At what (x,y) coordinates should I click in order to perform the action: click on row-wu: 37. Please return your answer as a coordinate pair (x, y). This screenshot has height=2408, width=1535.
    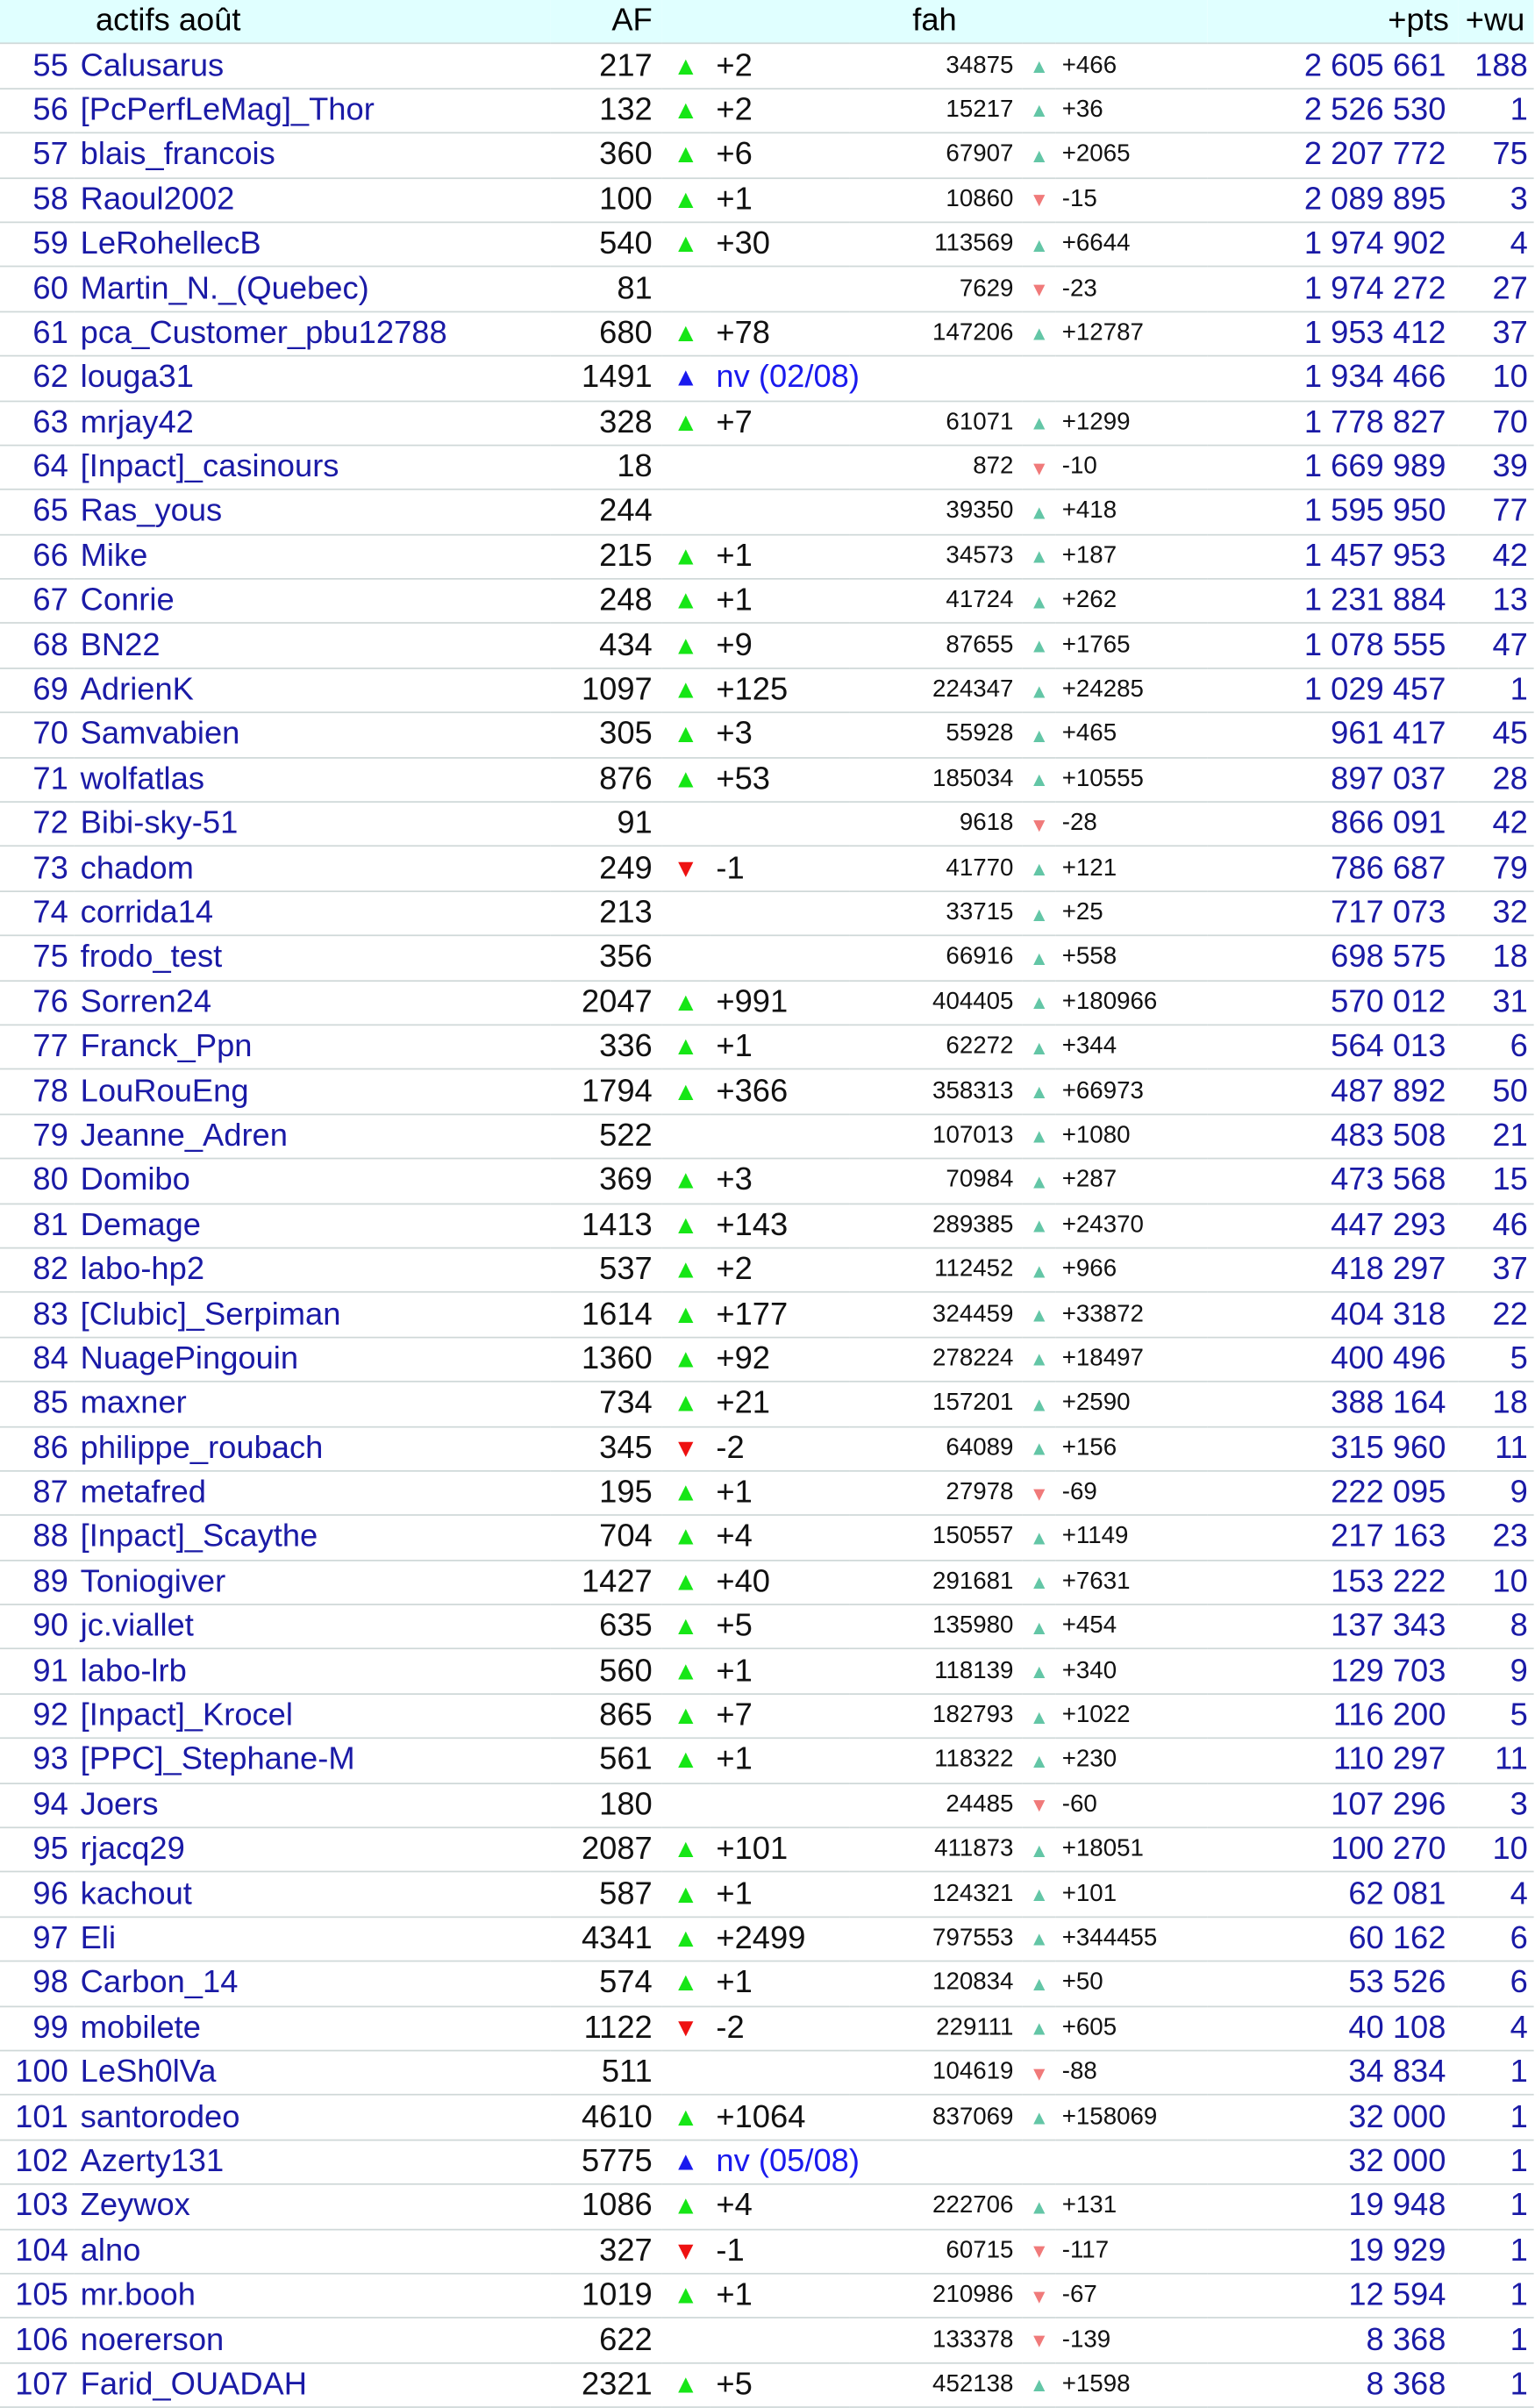
    Looking at the image, I should click on (1496, 1270).